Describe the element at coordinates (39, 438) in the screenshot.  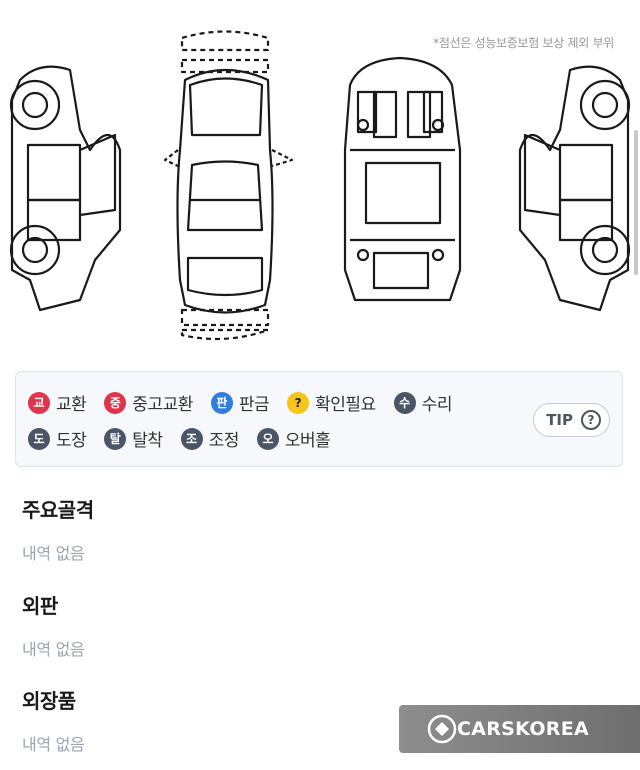
I see `paint-badge-icon: 도` at that location.